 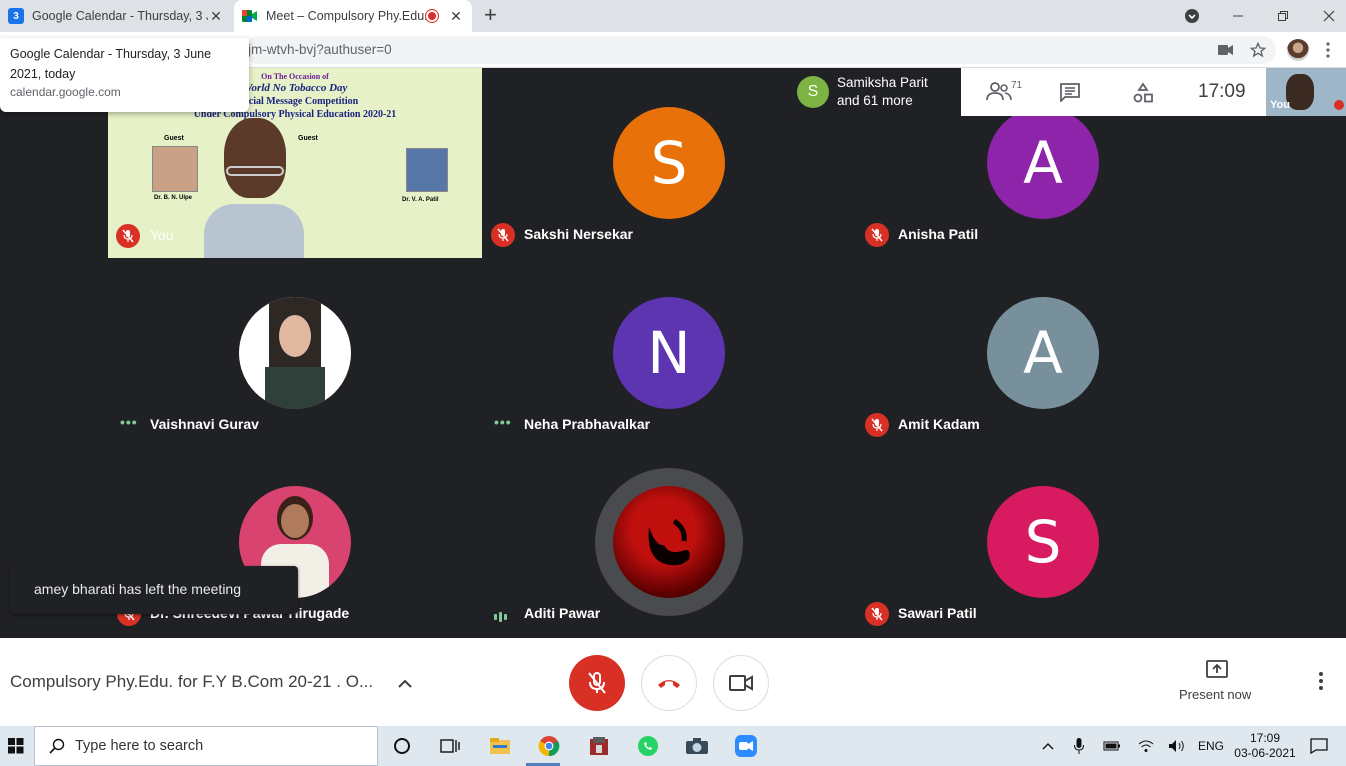 What do you see at coordinates (432, 16) in the screenshot?
I see `recording-icon` at bounding box center [432, 16].